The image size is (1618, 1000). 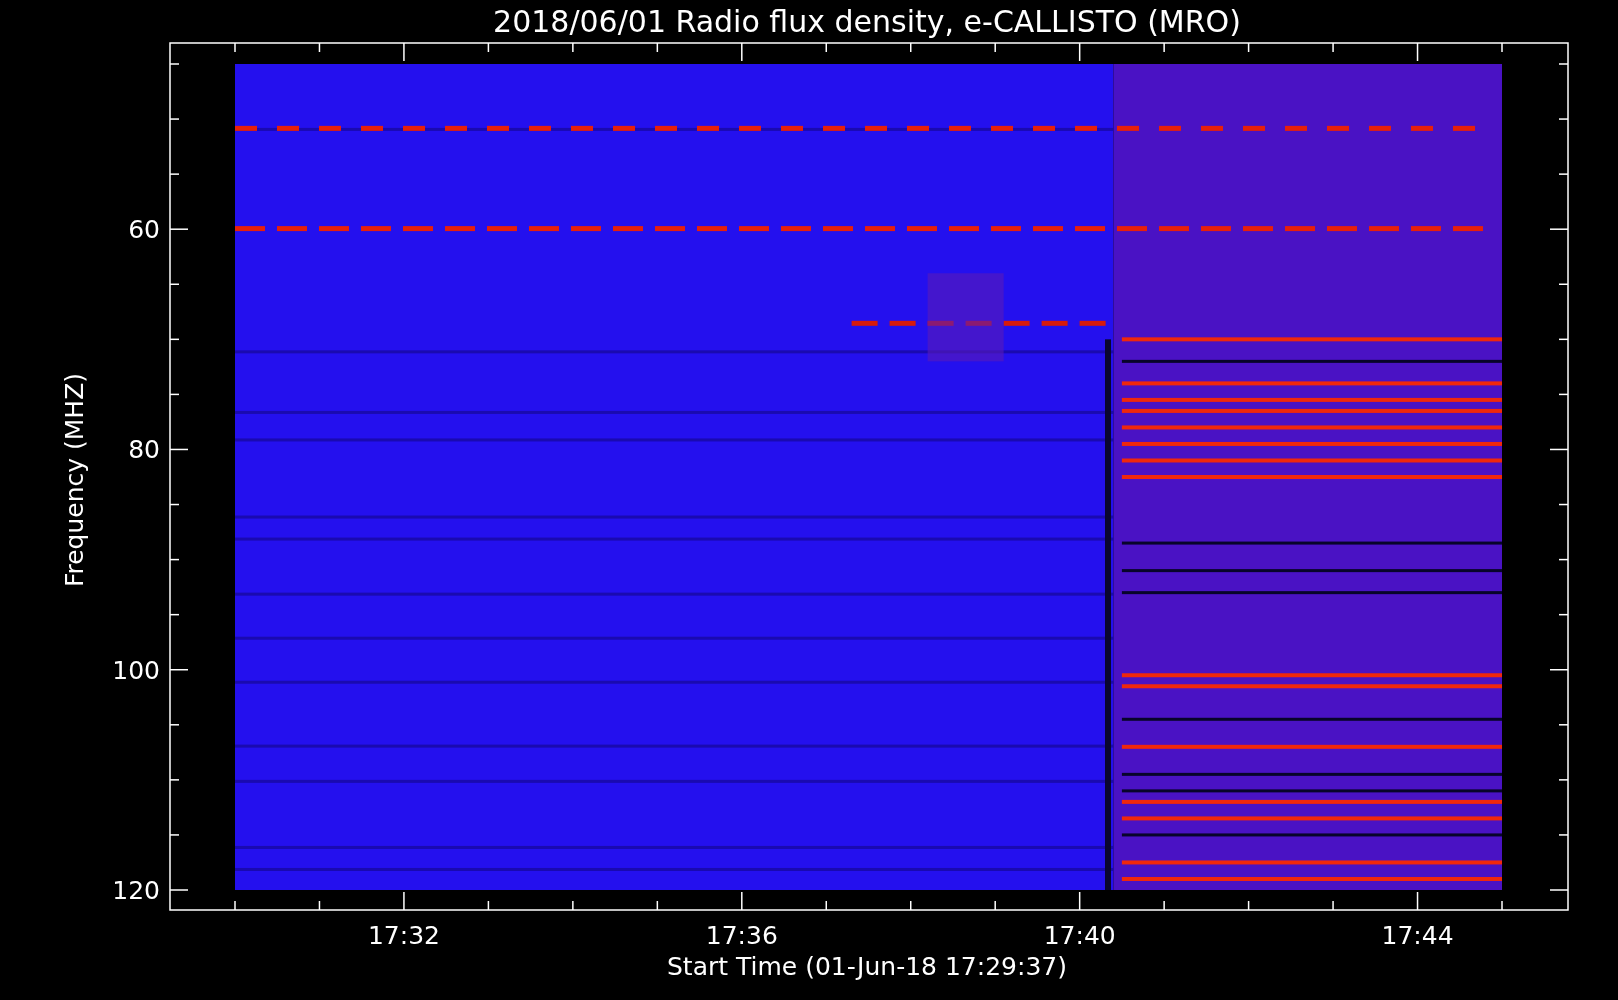 I want to click on y-axis-label: Frequency (MHZ), so click(x=74, y=480).